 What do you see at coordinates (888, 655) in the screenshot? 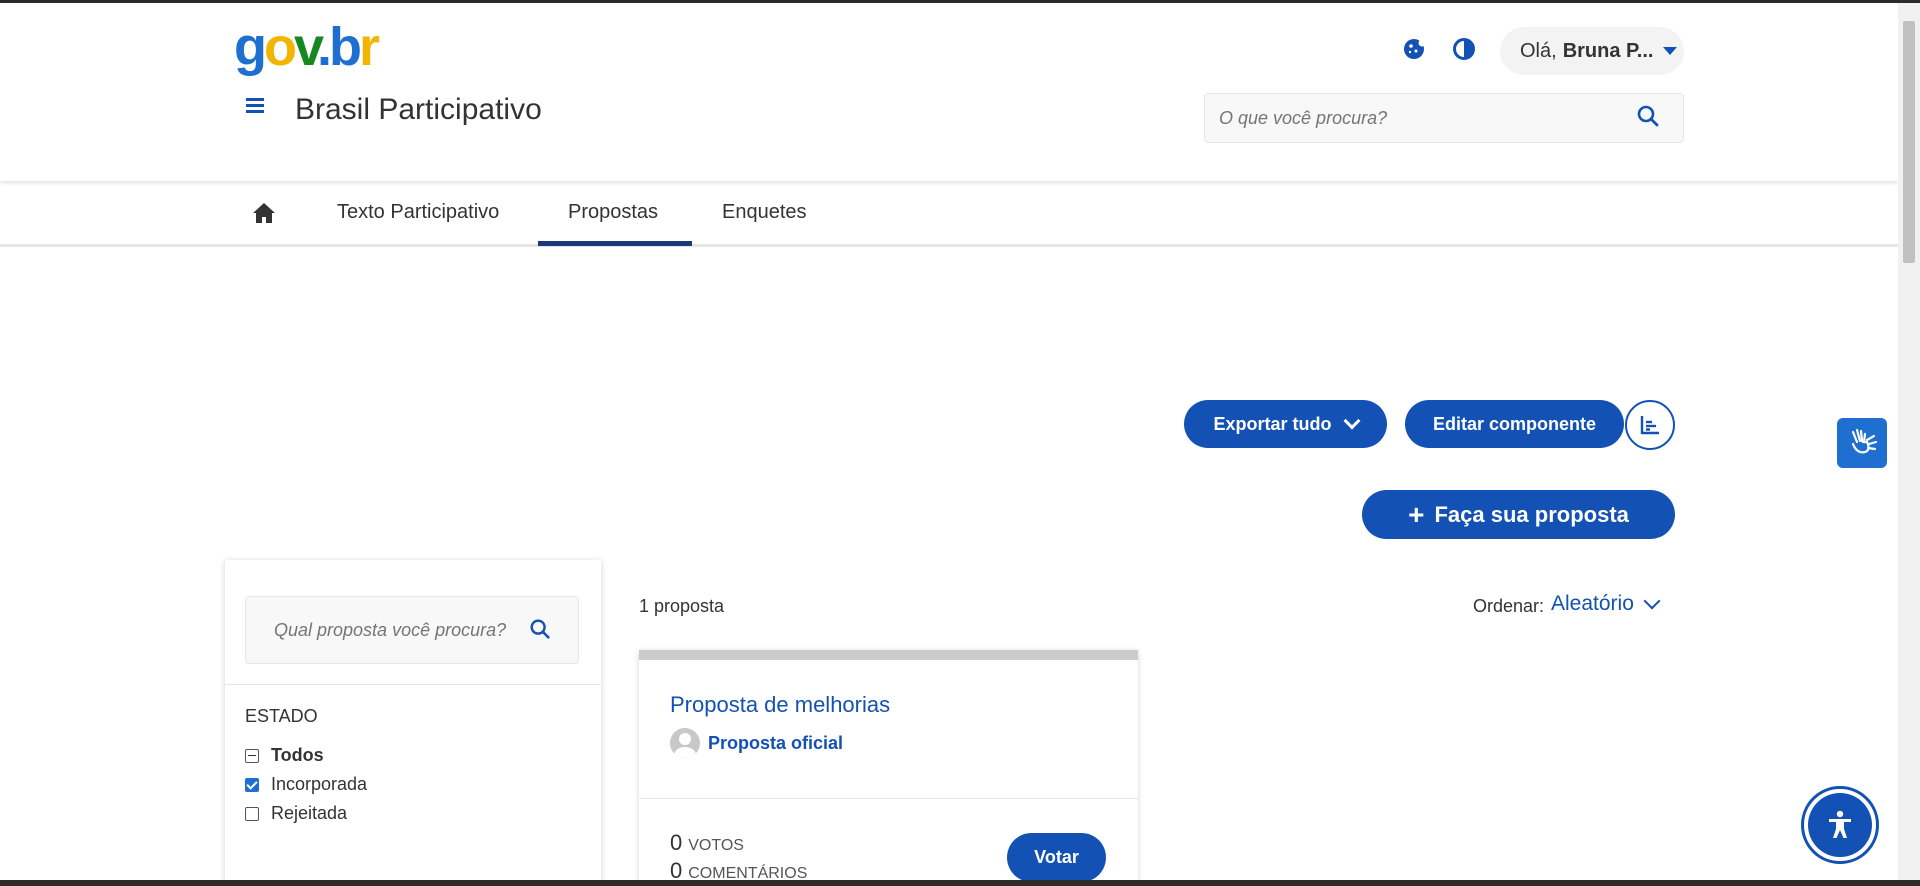
I see `card-status-bar` at bounding box center [888, 655].